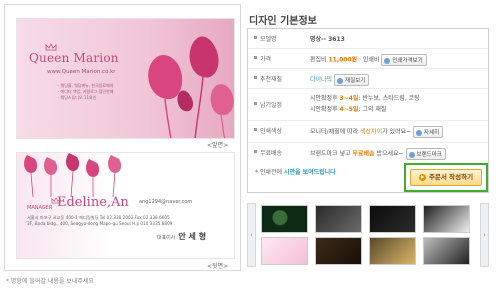 Image resolution: width=500 pixels, height=290 pixels. Describe the element at coordinates (377, 132) in the screenshot. I see `row-value: 모니터/재질에 따라 색상차이가 있어요~ 자세히` at that location.